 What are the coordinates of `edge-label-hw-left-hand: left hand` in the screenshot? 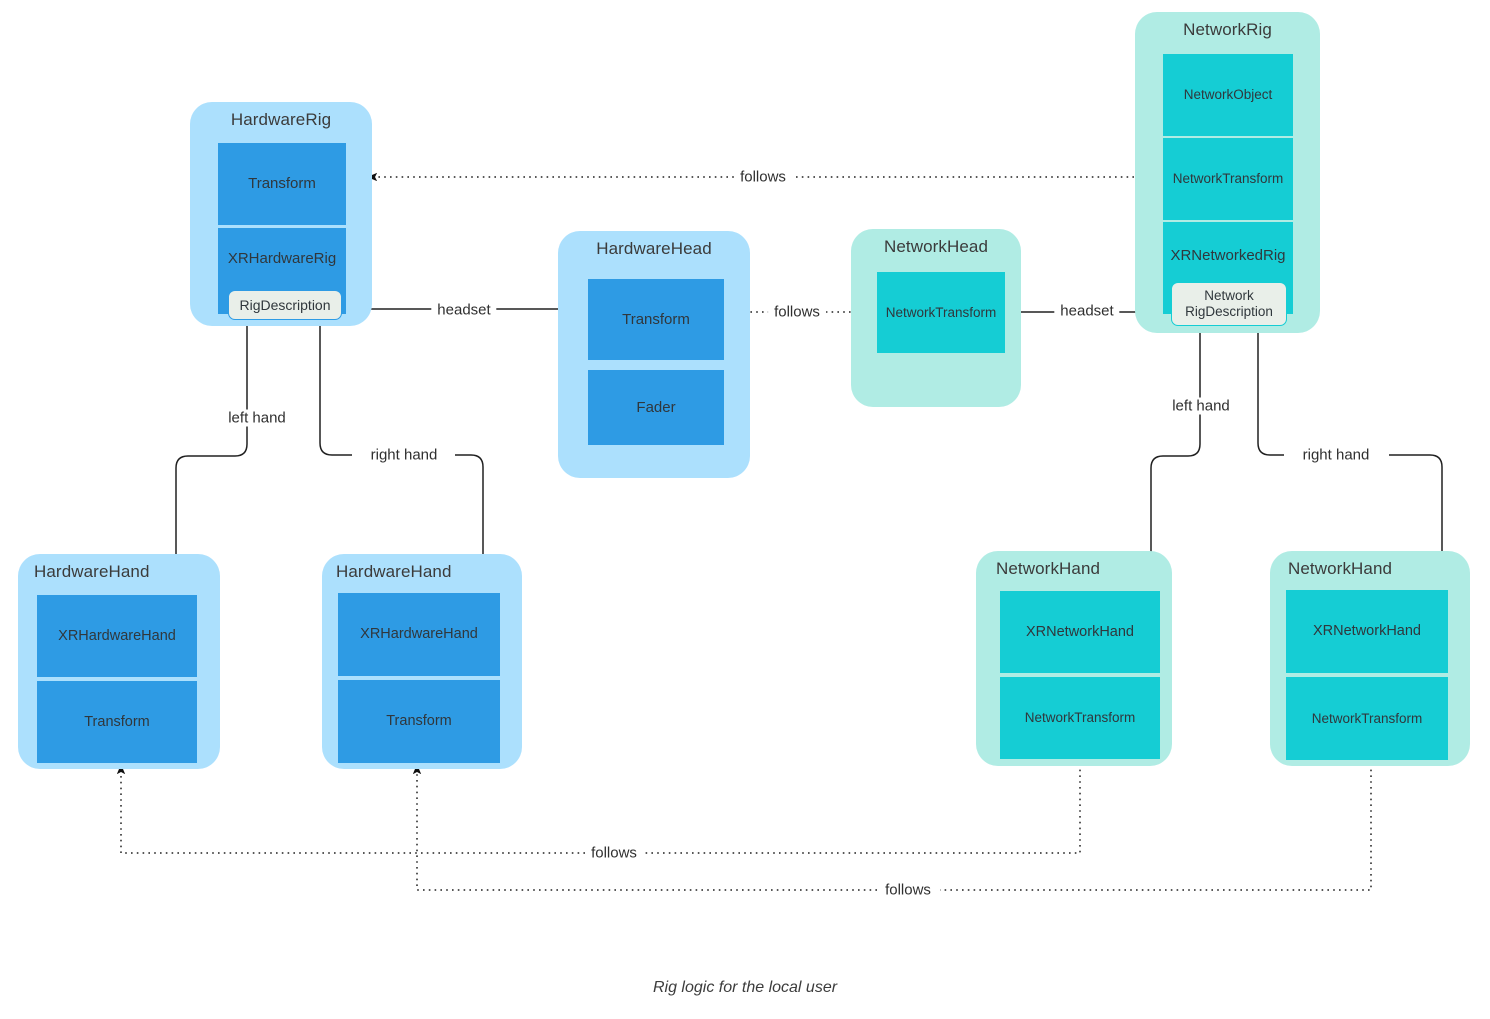 It's located at (257, 418).